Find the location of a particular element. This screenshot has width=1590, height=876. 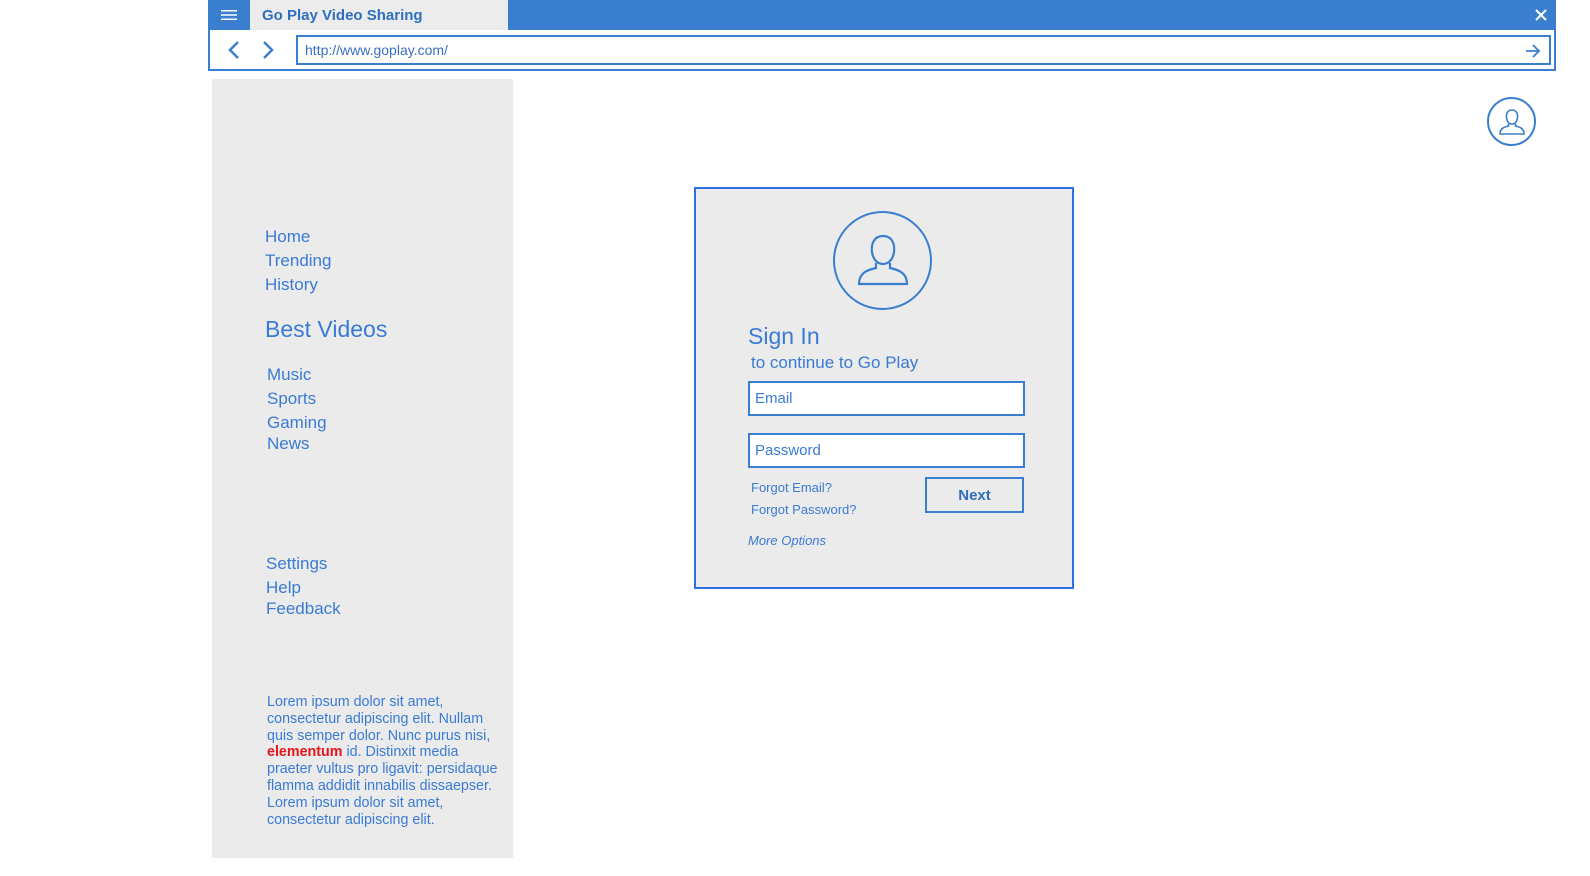

back-button is located at coordinates (234, 50).